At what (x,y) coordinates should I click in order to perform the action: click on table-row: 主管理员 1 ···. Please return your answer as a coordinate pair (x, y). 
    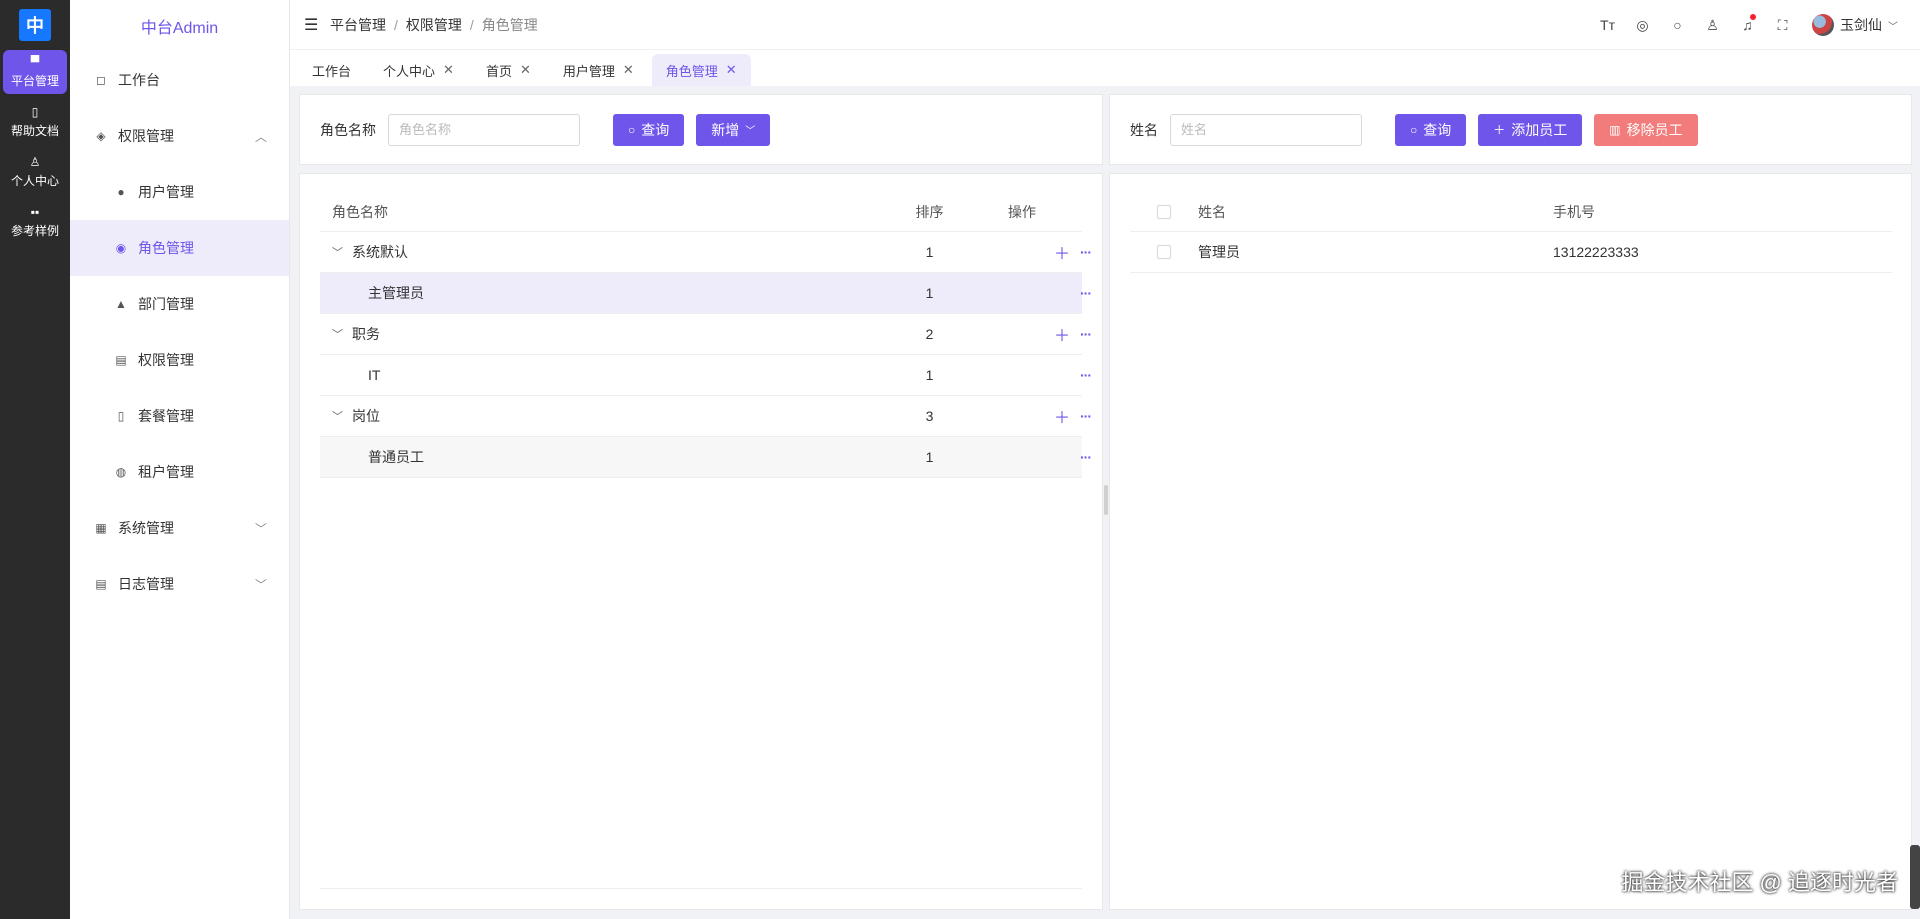
    Looking at the image, I should click on (706, 293).